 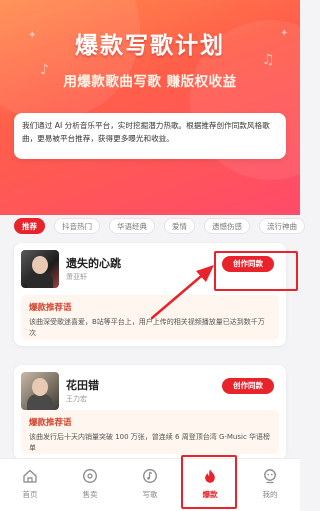 What do you see at coordinates (50, 423) in the screenshot?
I see `recommendation-title: 爆款推荐语` at bounding box center [50, 423].